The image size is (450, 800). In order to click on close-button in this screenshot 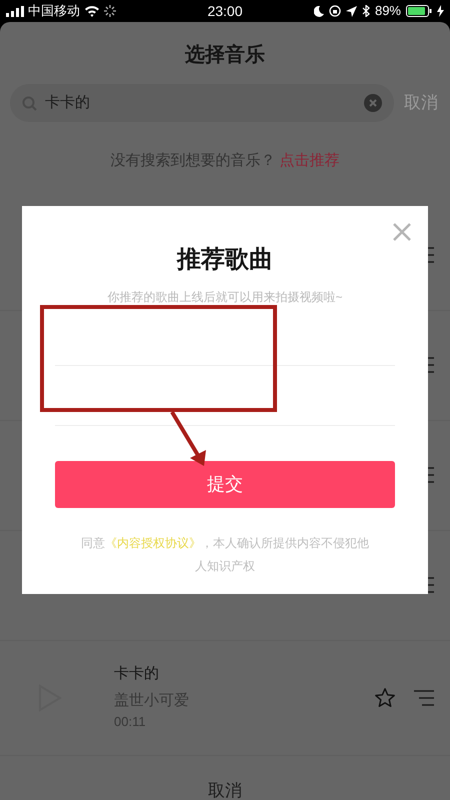, I will do `click(402, 232)`.